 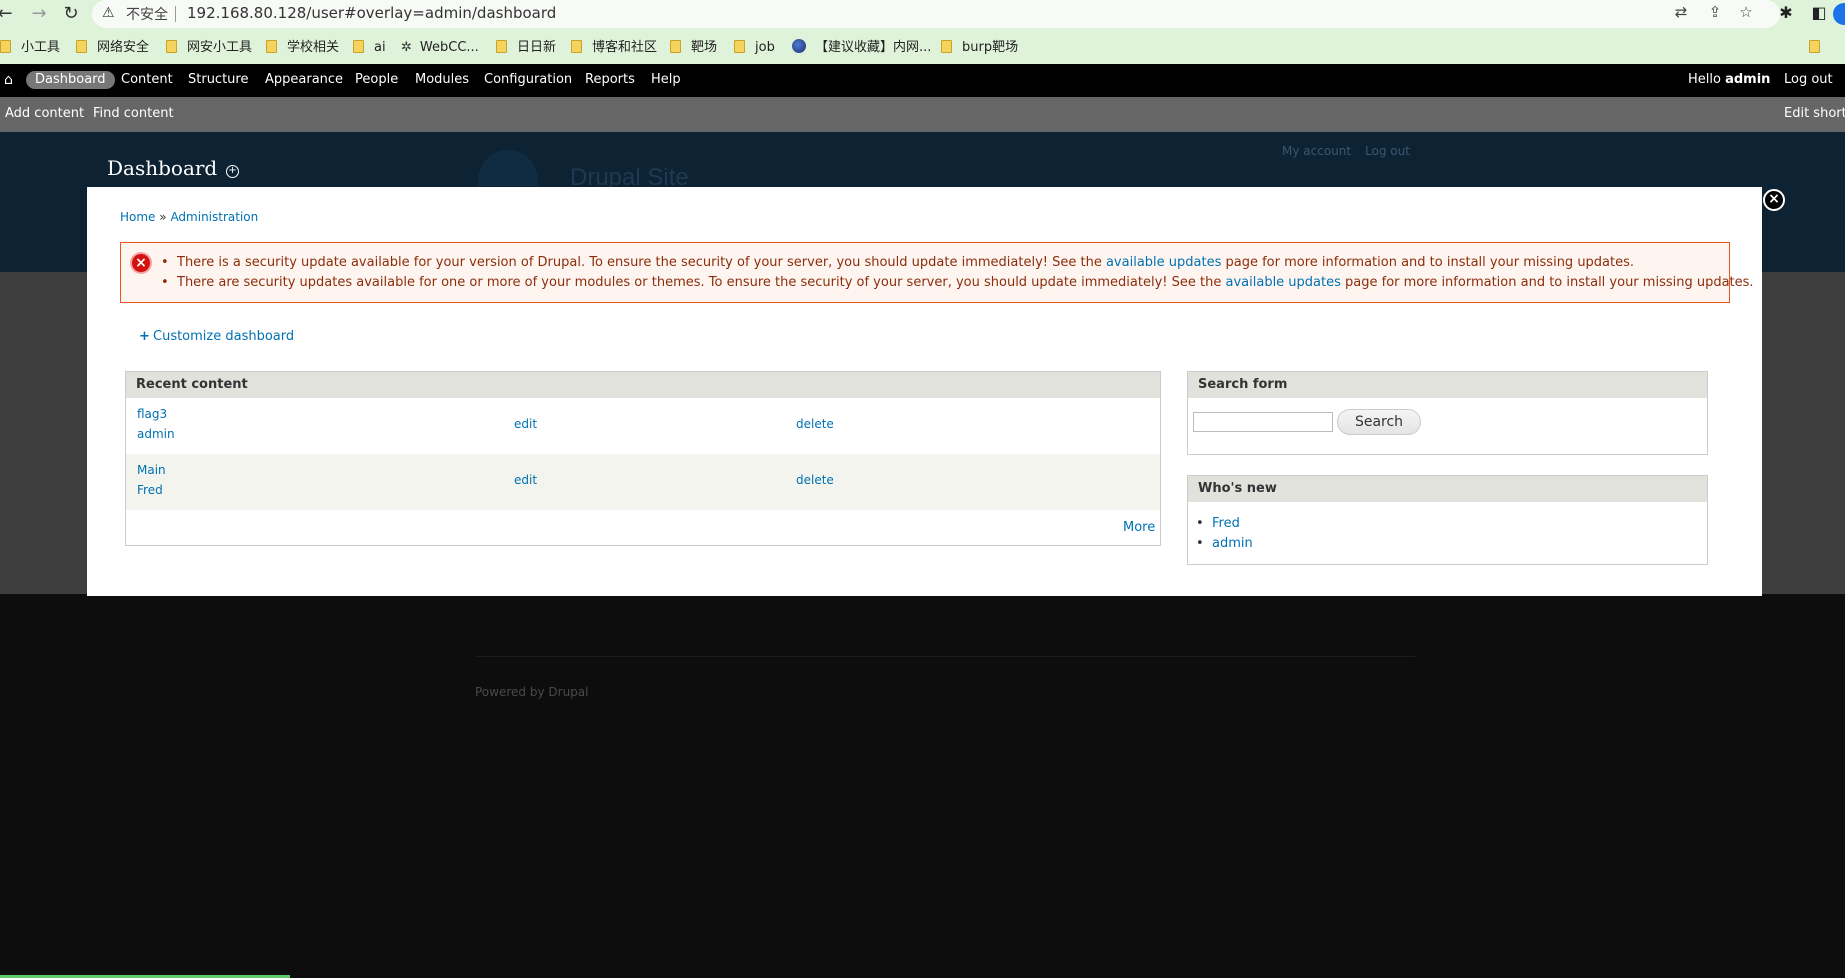 I want to click on translate-icon: ⇄, so click(x=1681, y=12).